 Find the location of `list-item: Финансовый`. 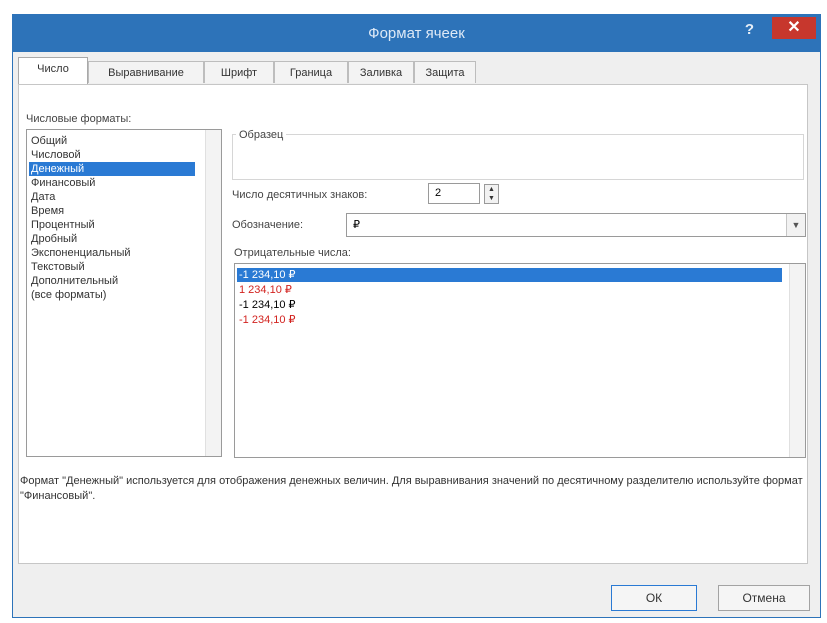

list-item: Финансовый is located at coordinates (106, 183).